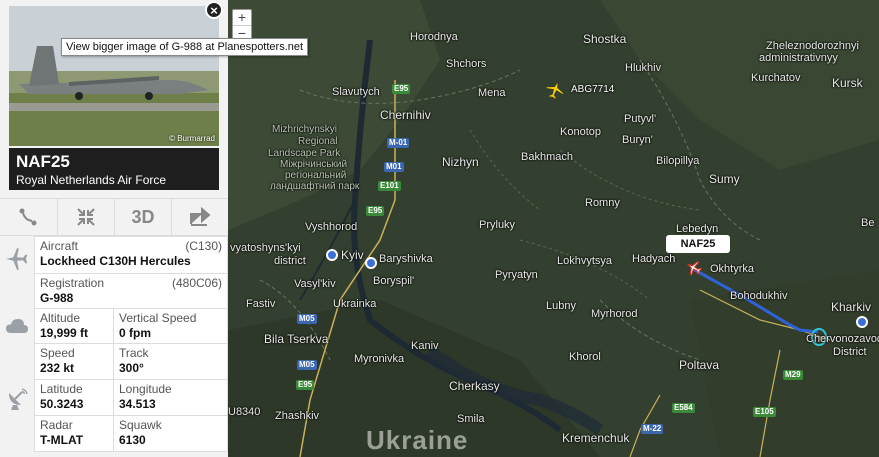 The image size is (879, 457). I want to click on city-label: district, so click(290, 261).